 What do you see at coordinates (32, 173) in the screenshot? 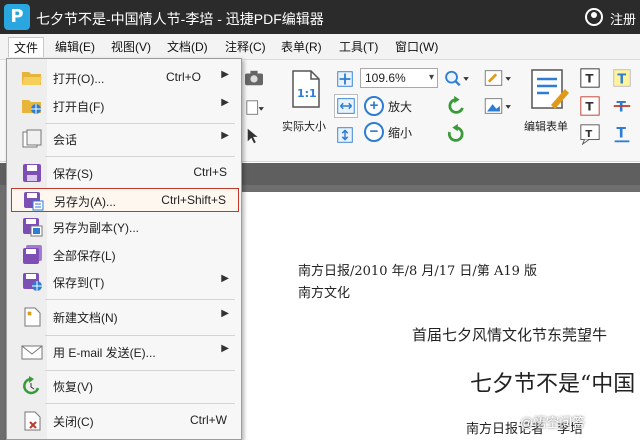
I see `save-icon` at bounding box center [32, 173].